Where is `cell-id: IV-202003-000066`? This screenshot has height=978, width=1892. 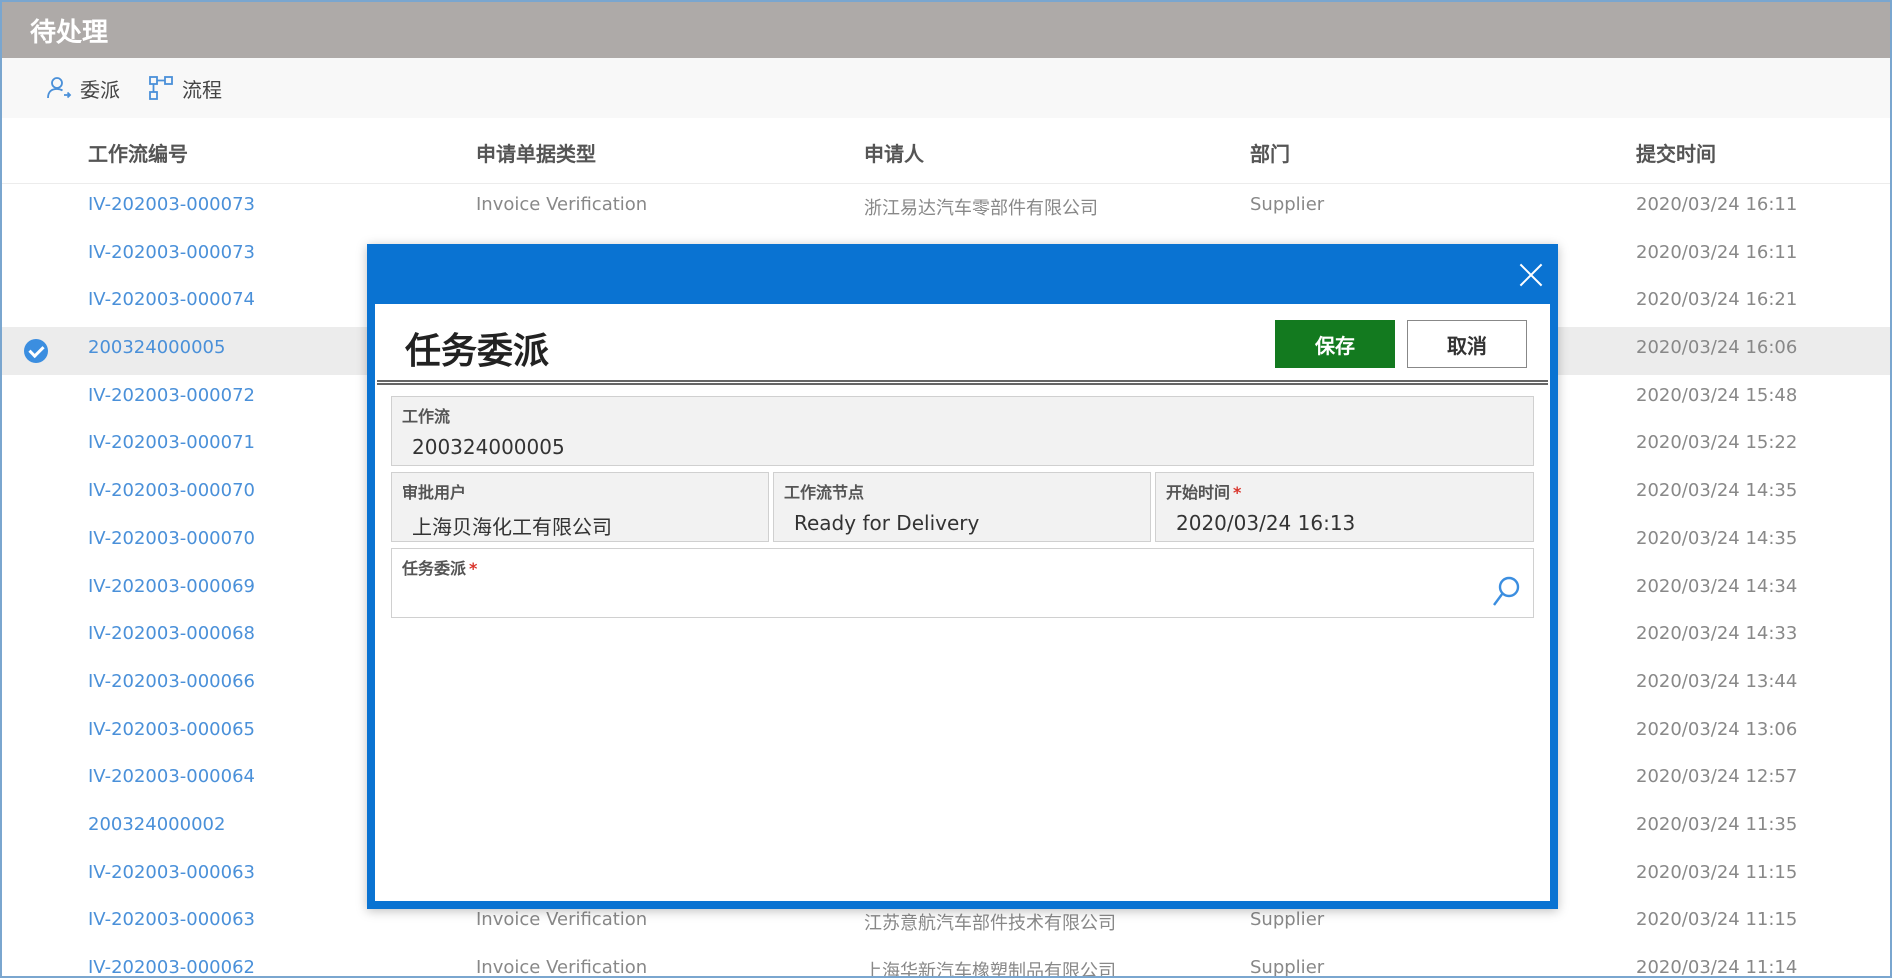 cell-id: IV-202003-000066 is located at coordinates (171, 681).